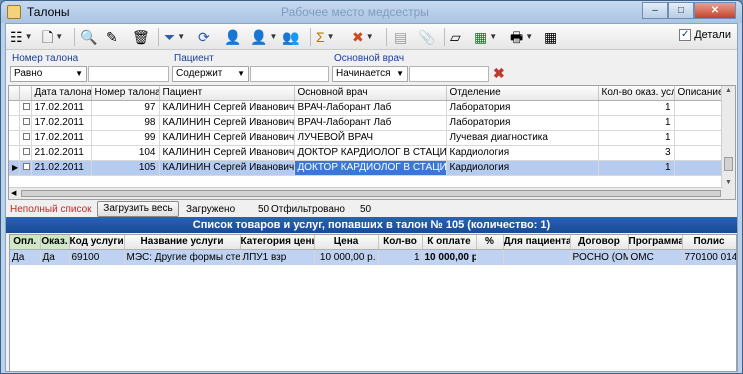 This screenshot has width=743, height=374. Describe the element at coordinates (125, 168) in the screenshot. I see `ticket-number-cell: 105` at that location.